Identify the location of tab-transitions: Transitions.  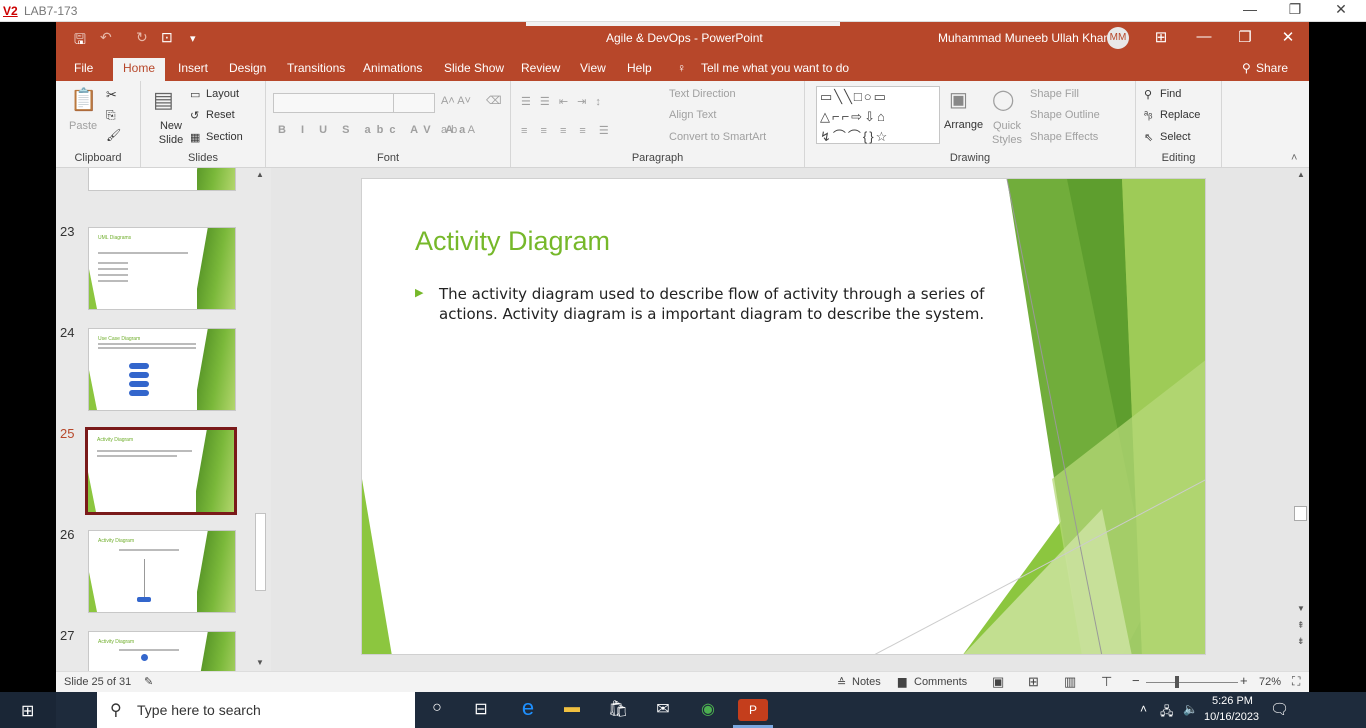
(316, 68).